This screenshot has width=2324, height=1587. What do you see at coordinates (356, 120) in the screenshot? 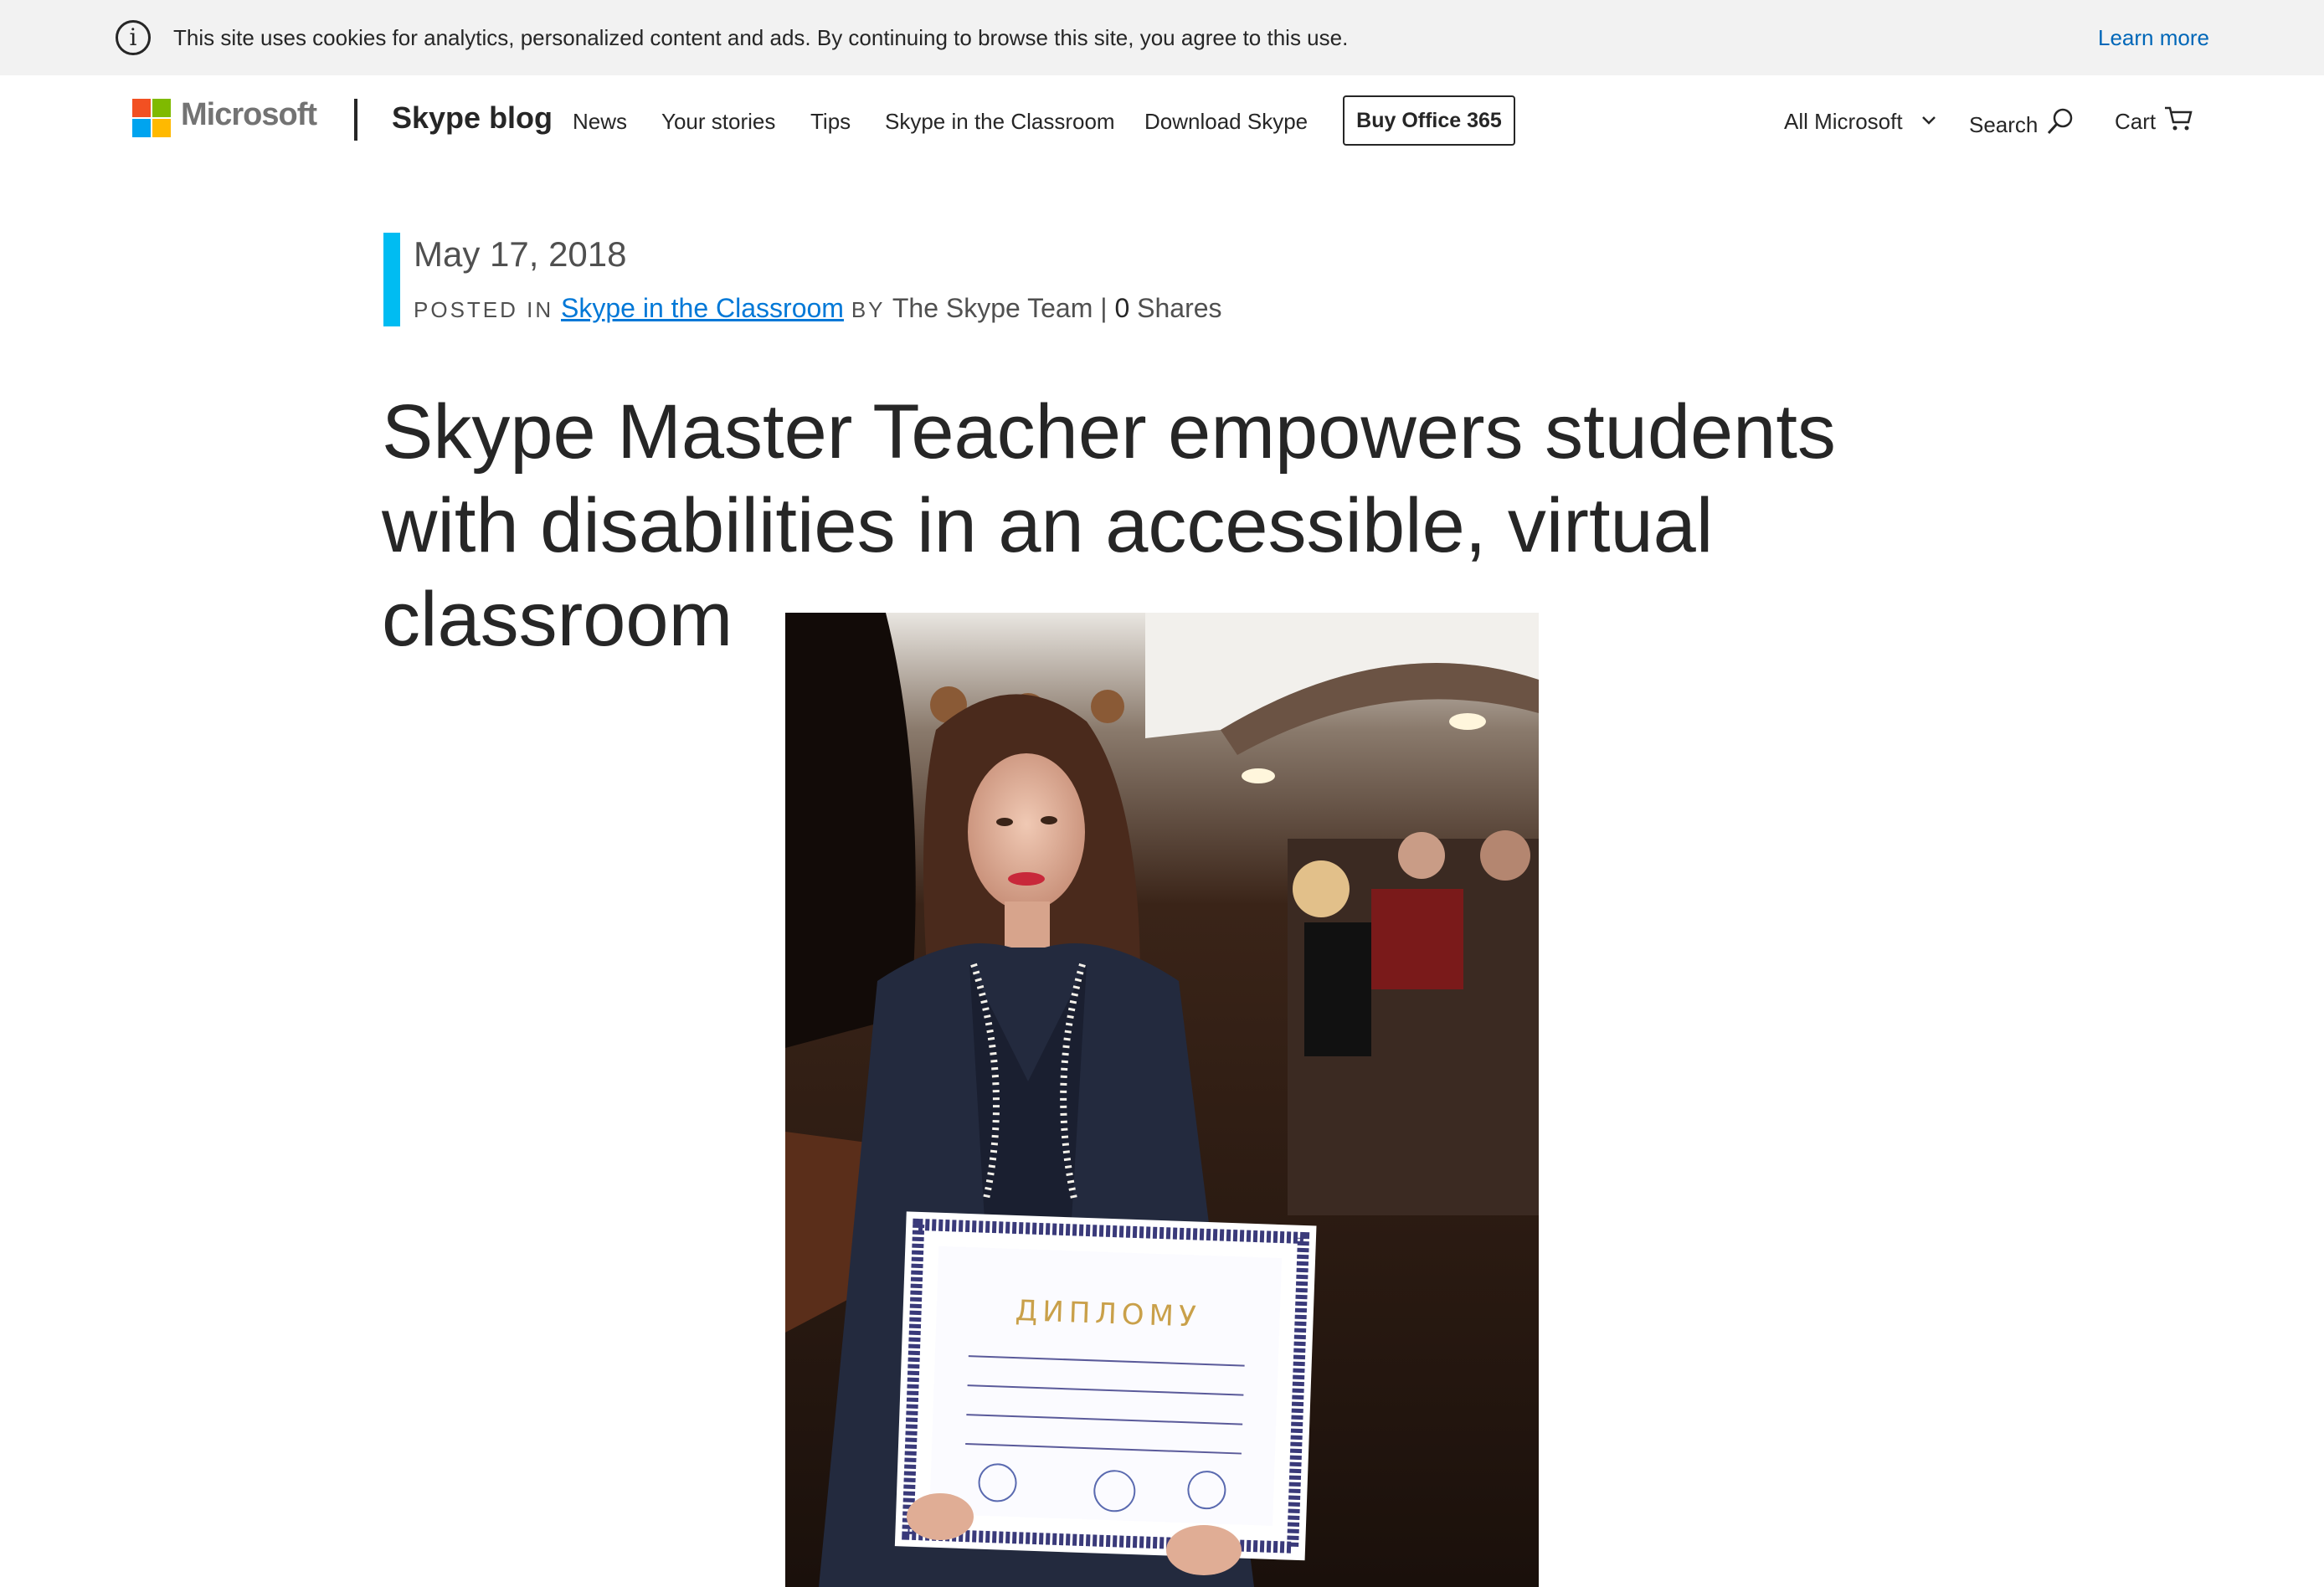
I see `brand-divider` at bounding box center [356, 120].